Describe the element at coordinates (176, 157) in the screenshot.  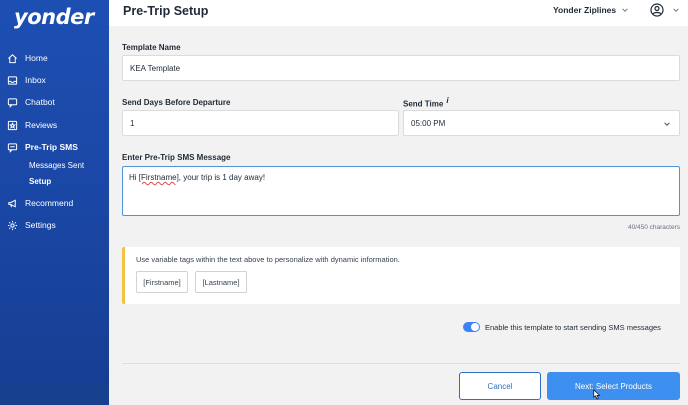
I see `sms-message-label: Enter Pre-Trip SMS Message` at that location.